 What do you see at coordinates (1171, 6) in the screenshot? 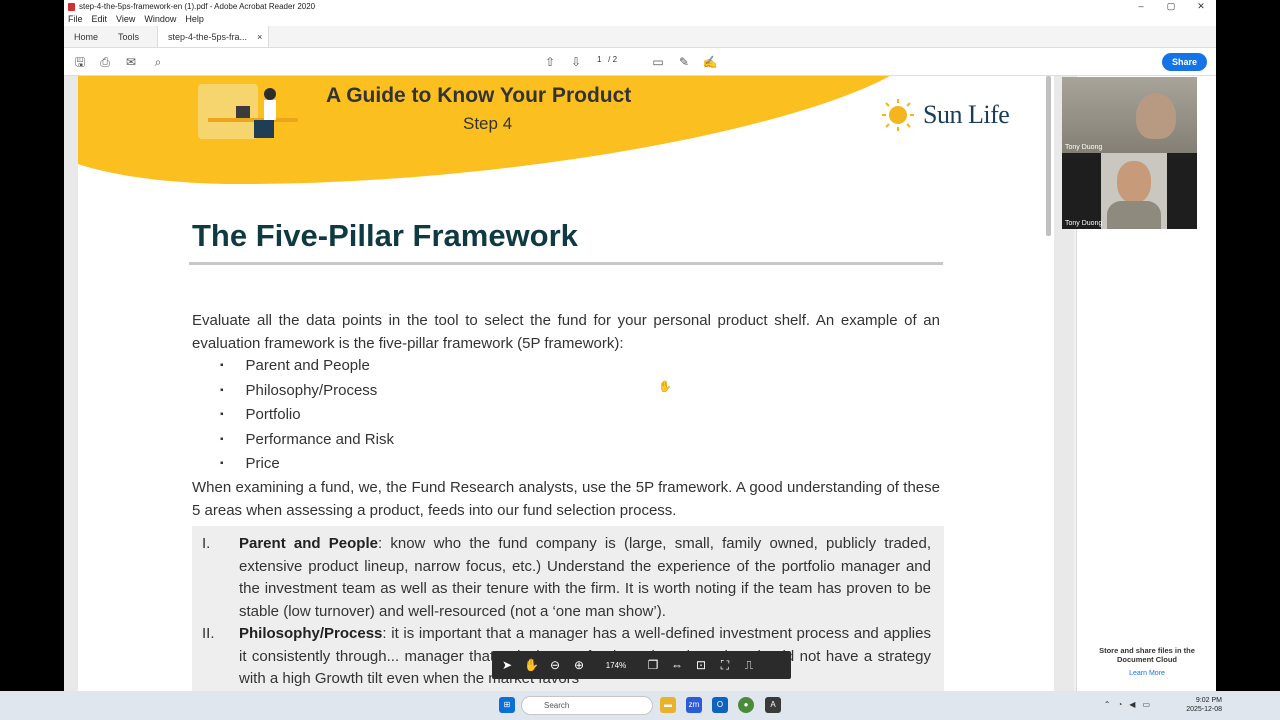
I see `maximize-button: ▢` at bounding box center [1171, 6].